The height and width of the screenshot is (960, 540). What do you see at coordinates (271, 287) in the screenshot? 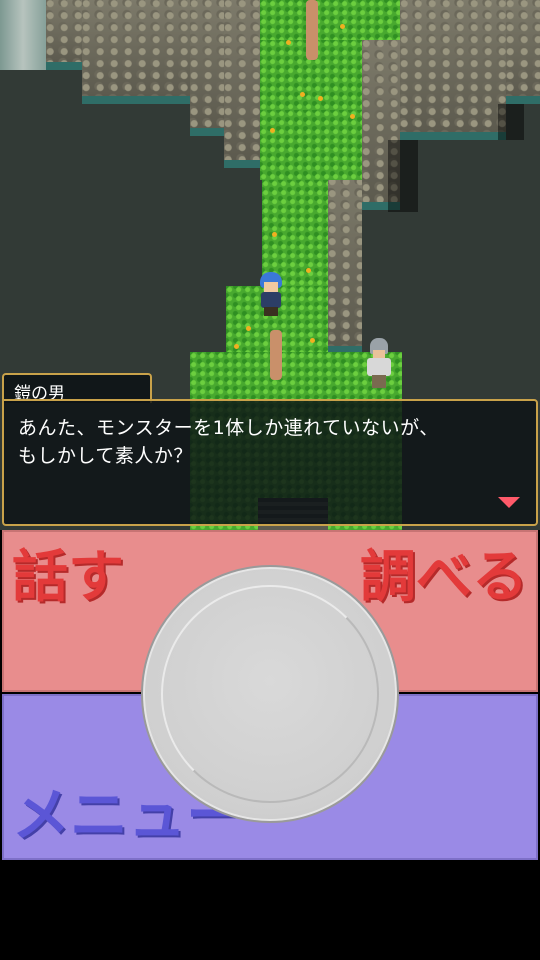
I see `hero-face` at bounding box center [271, 287].